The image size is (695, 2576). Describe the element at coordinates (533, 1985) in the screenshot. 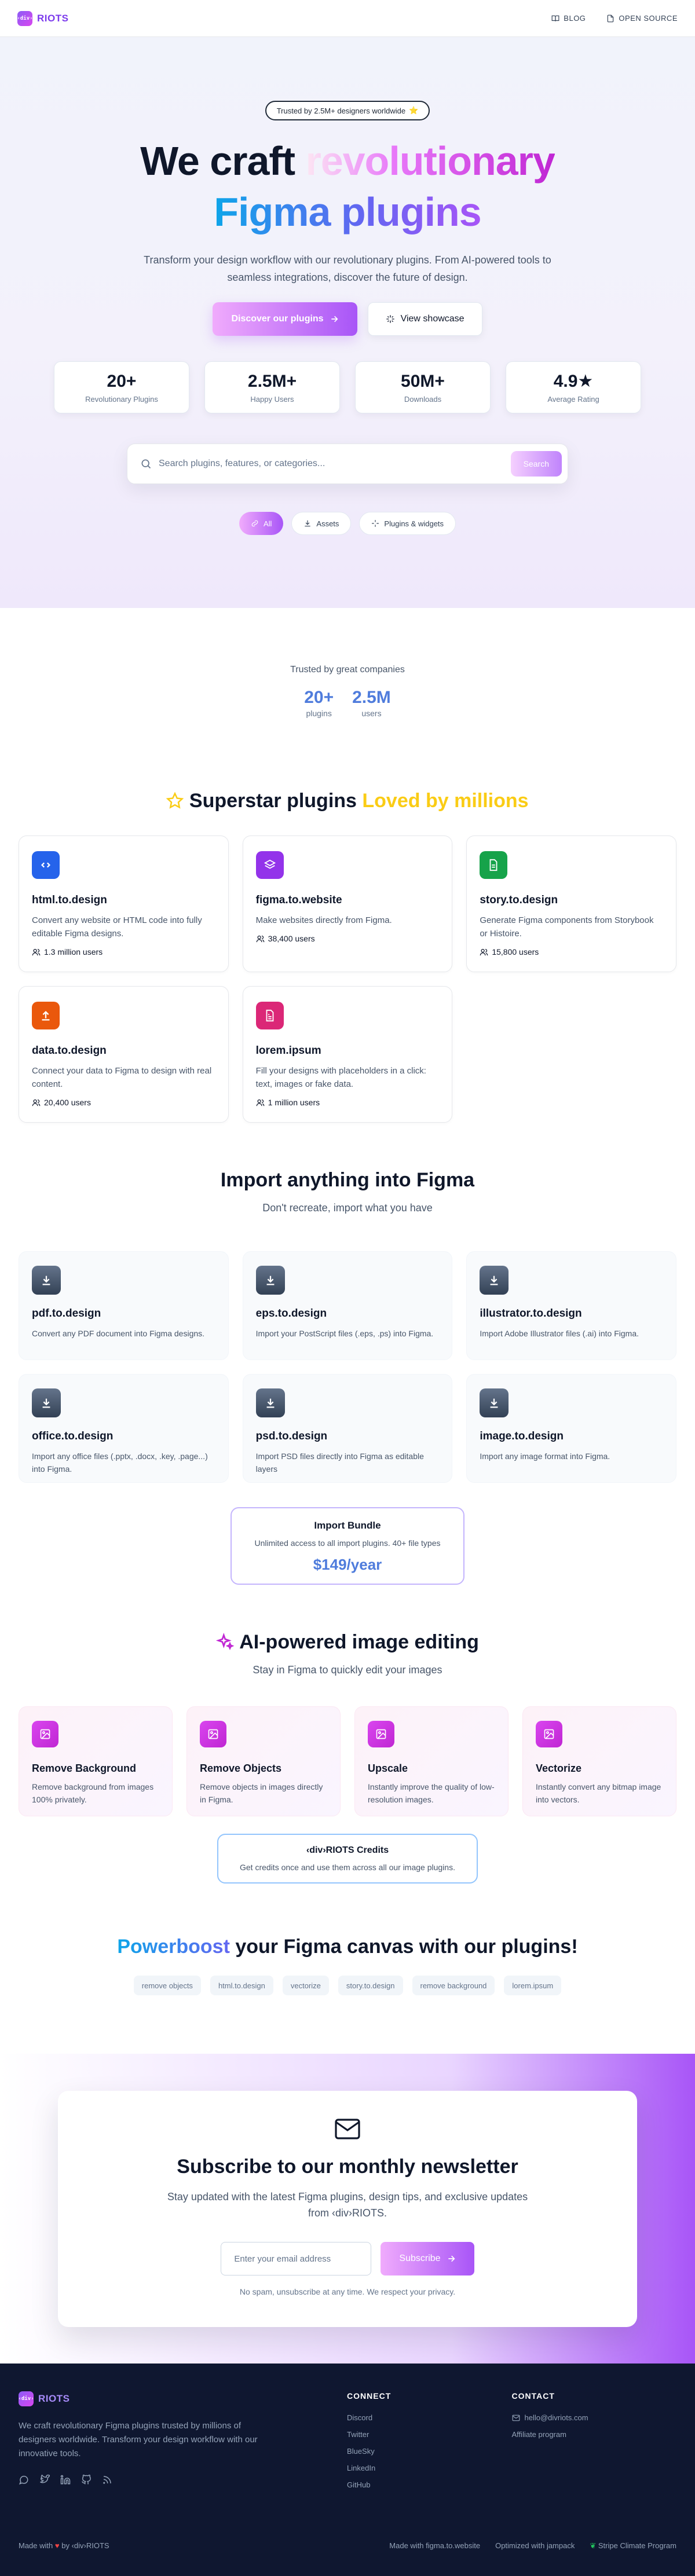

I see `plugin-tag: lorem.ipsum` at that location.